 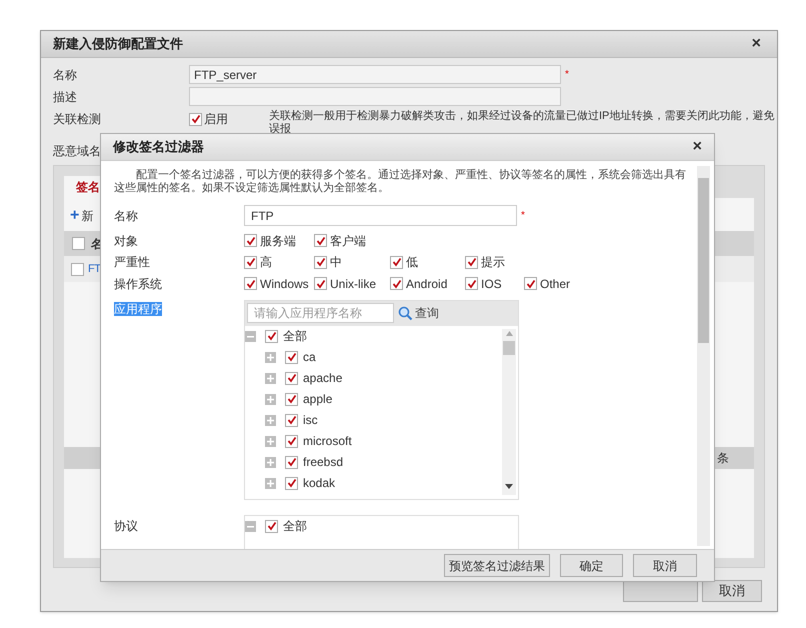 I want to click on tree-item: freebsd, so click(x=323, y=462).